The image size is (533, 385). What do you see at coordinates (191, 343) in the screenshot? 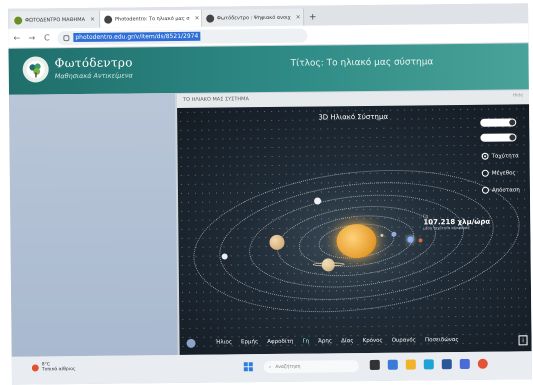
I see `fullscreen-icon` at bounding box center [191, 343].